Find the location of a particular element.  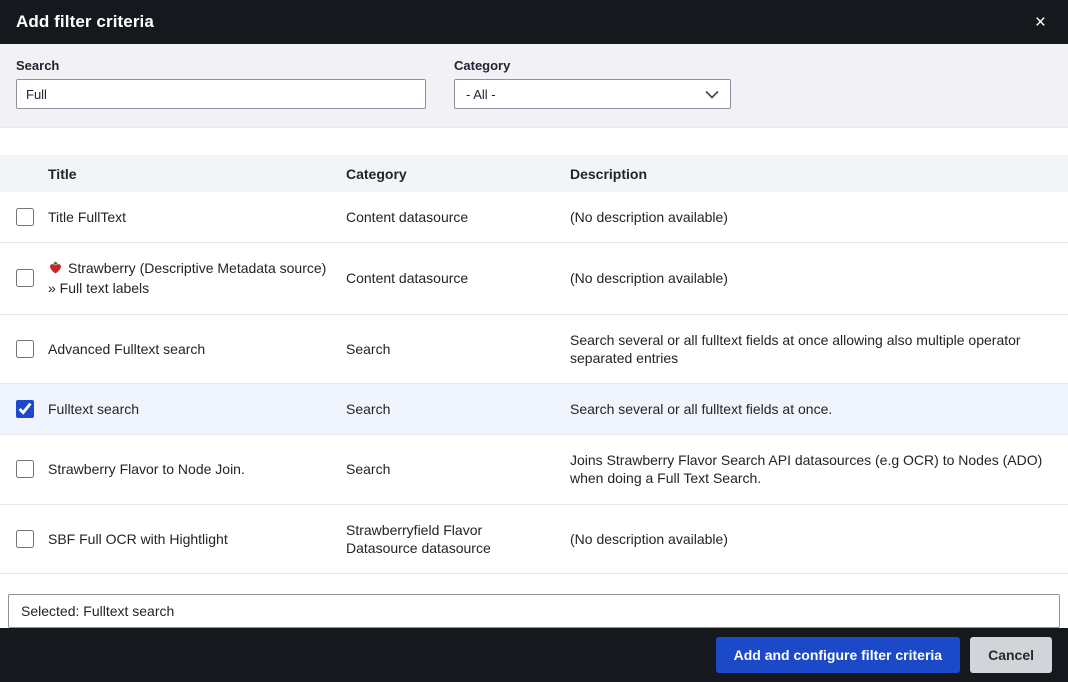

category-field: Category - All - is located at coordinates (592, 83).